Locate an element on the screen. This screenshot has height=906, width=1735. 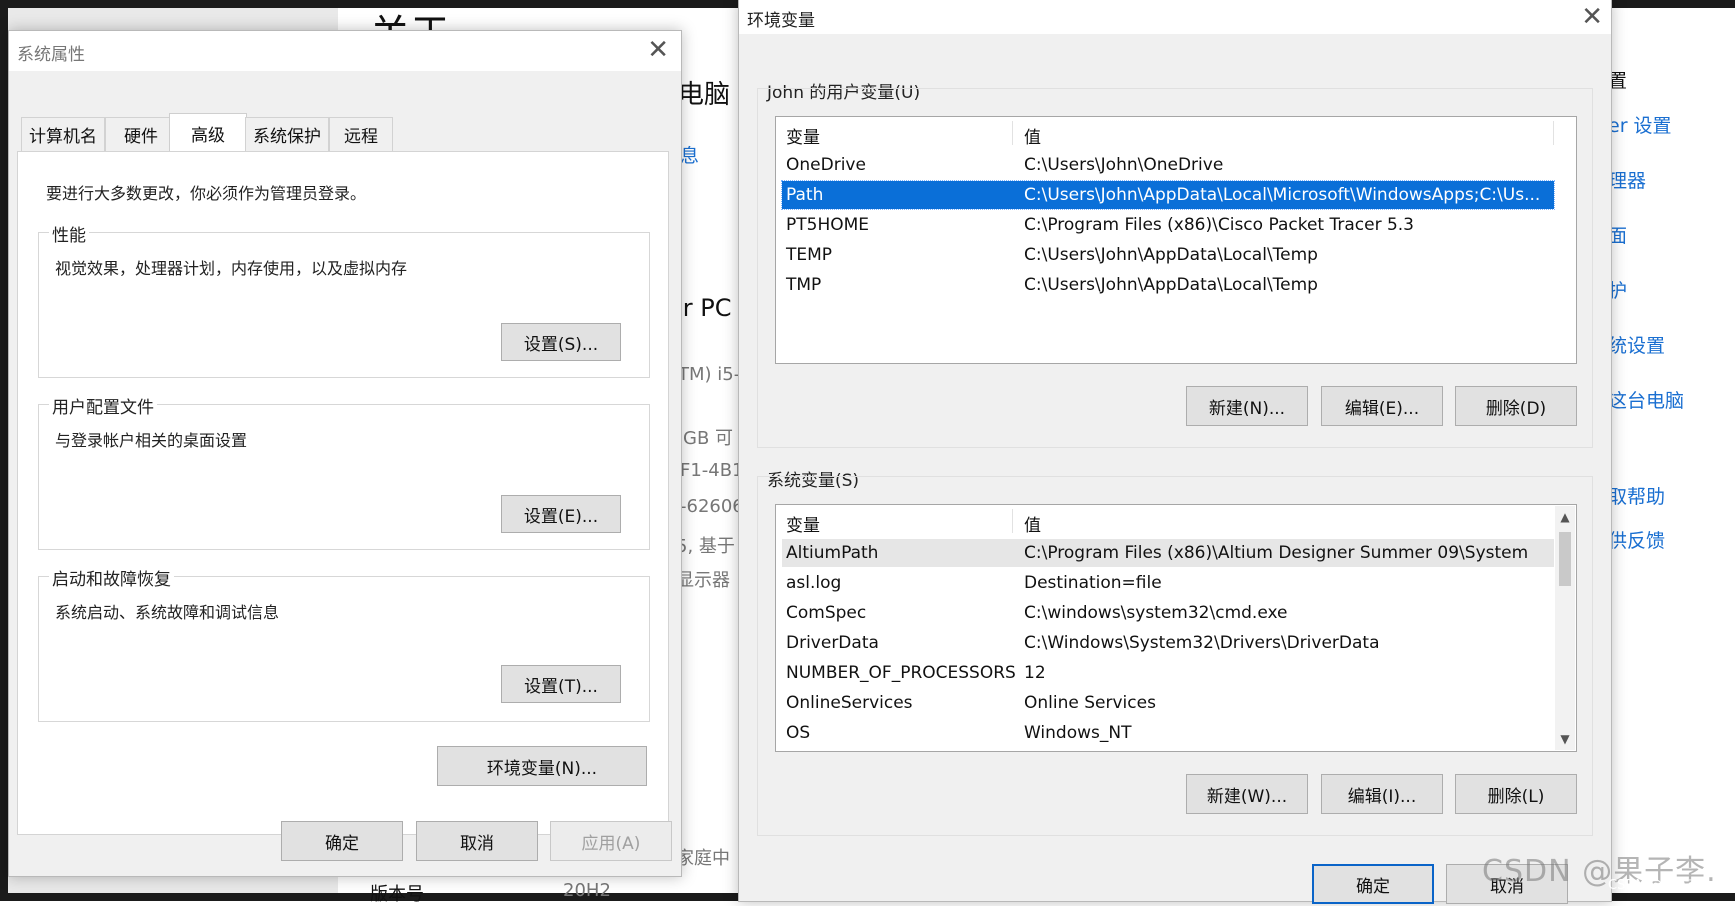
tab-computer-name: 计算机名 is located at coordinates (63, 134).